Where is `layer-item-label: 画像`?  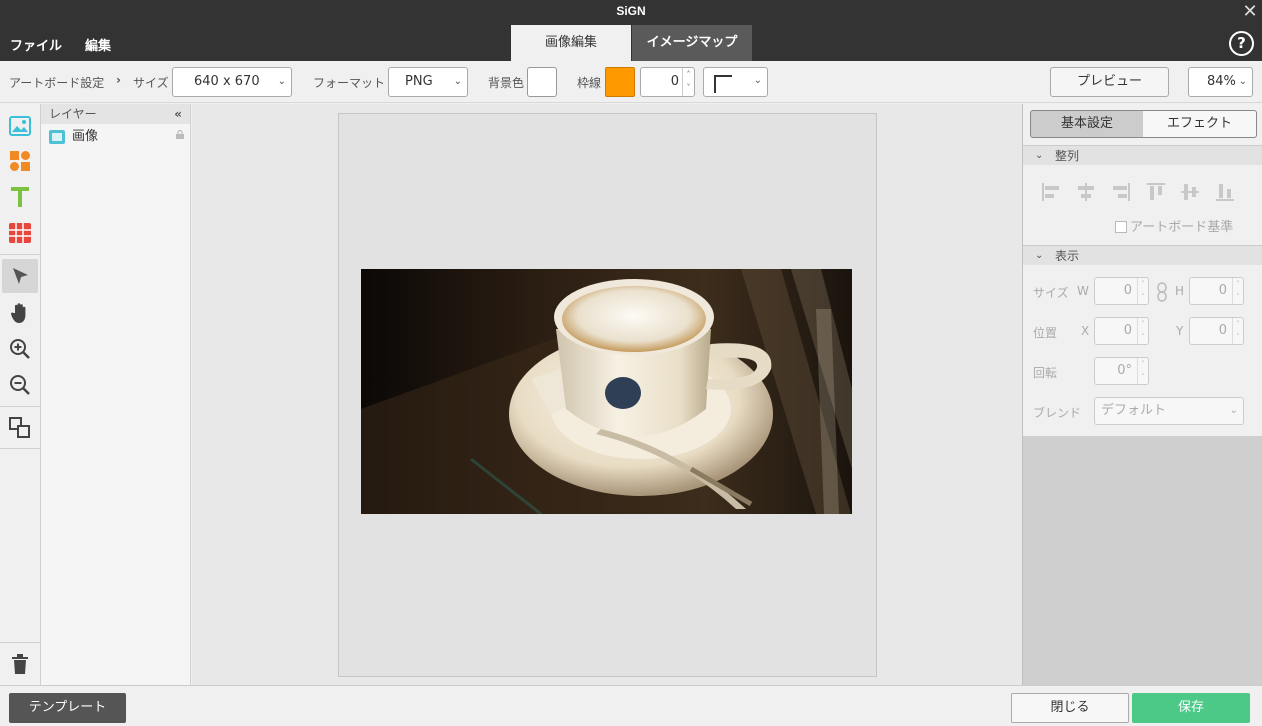
layer-item-label: 画像 is located at coordinates (85, 136).